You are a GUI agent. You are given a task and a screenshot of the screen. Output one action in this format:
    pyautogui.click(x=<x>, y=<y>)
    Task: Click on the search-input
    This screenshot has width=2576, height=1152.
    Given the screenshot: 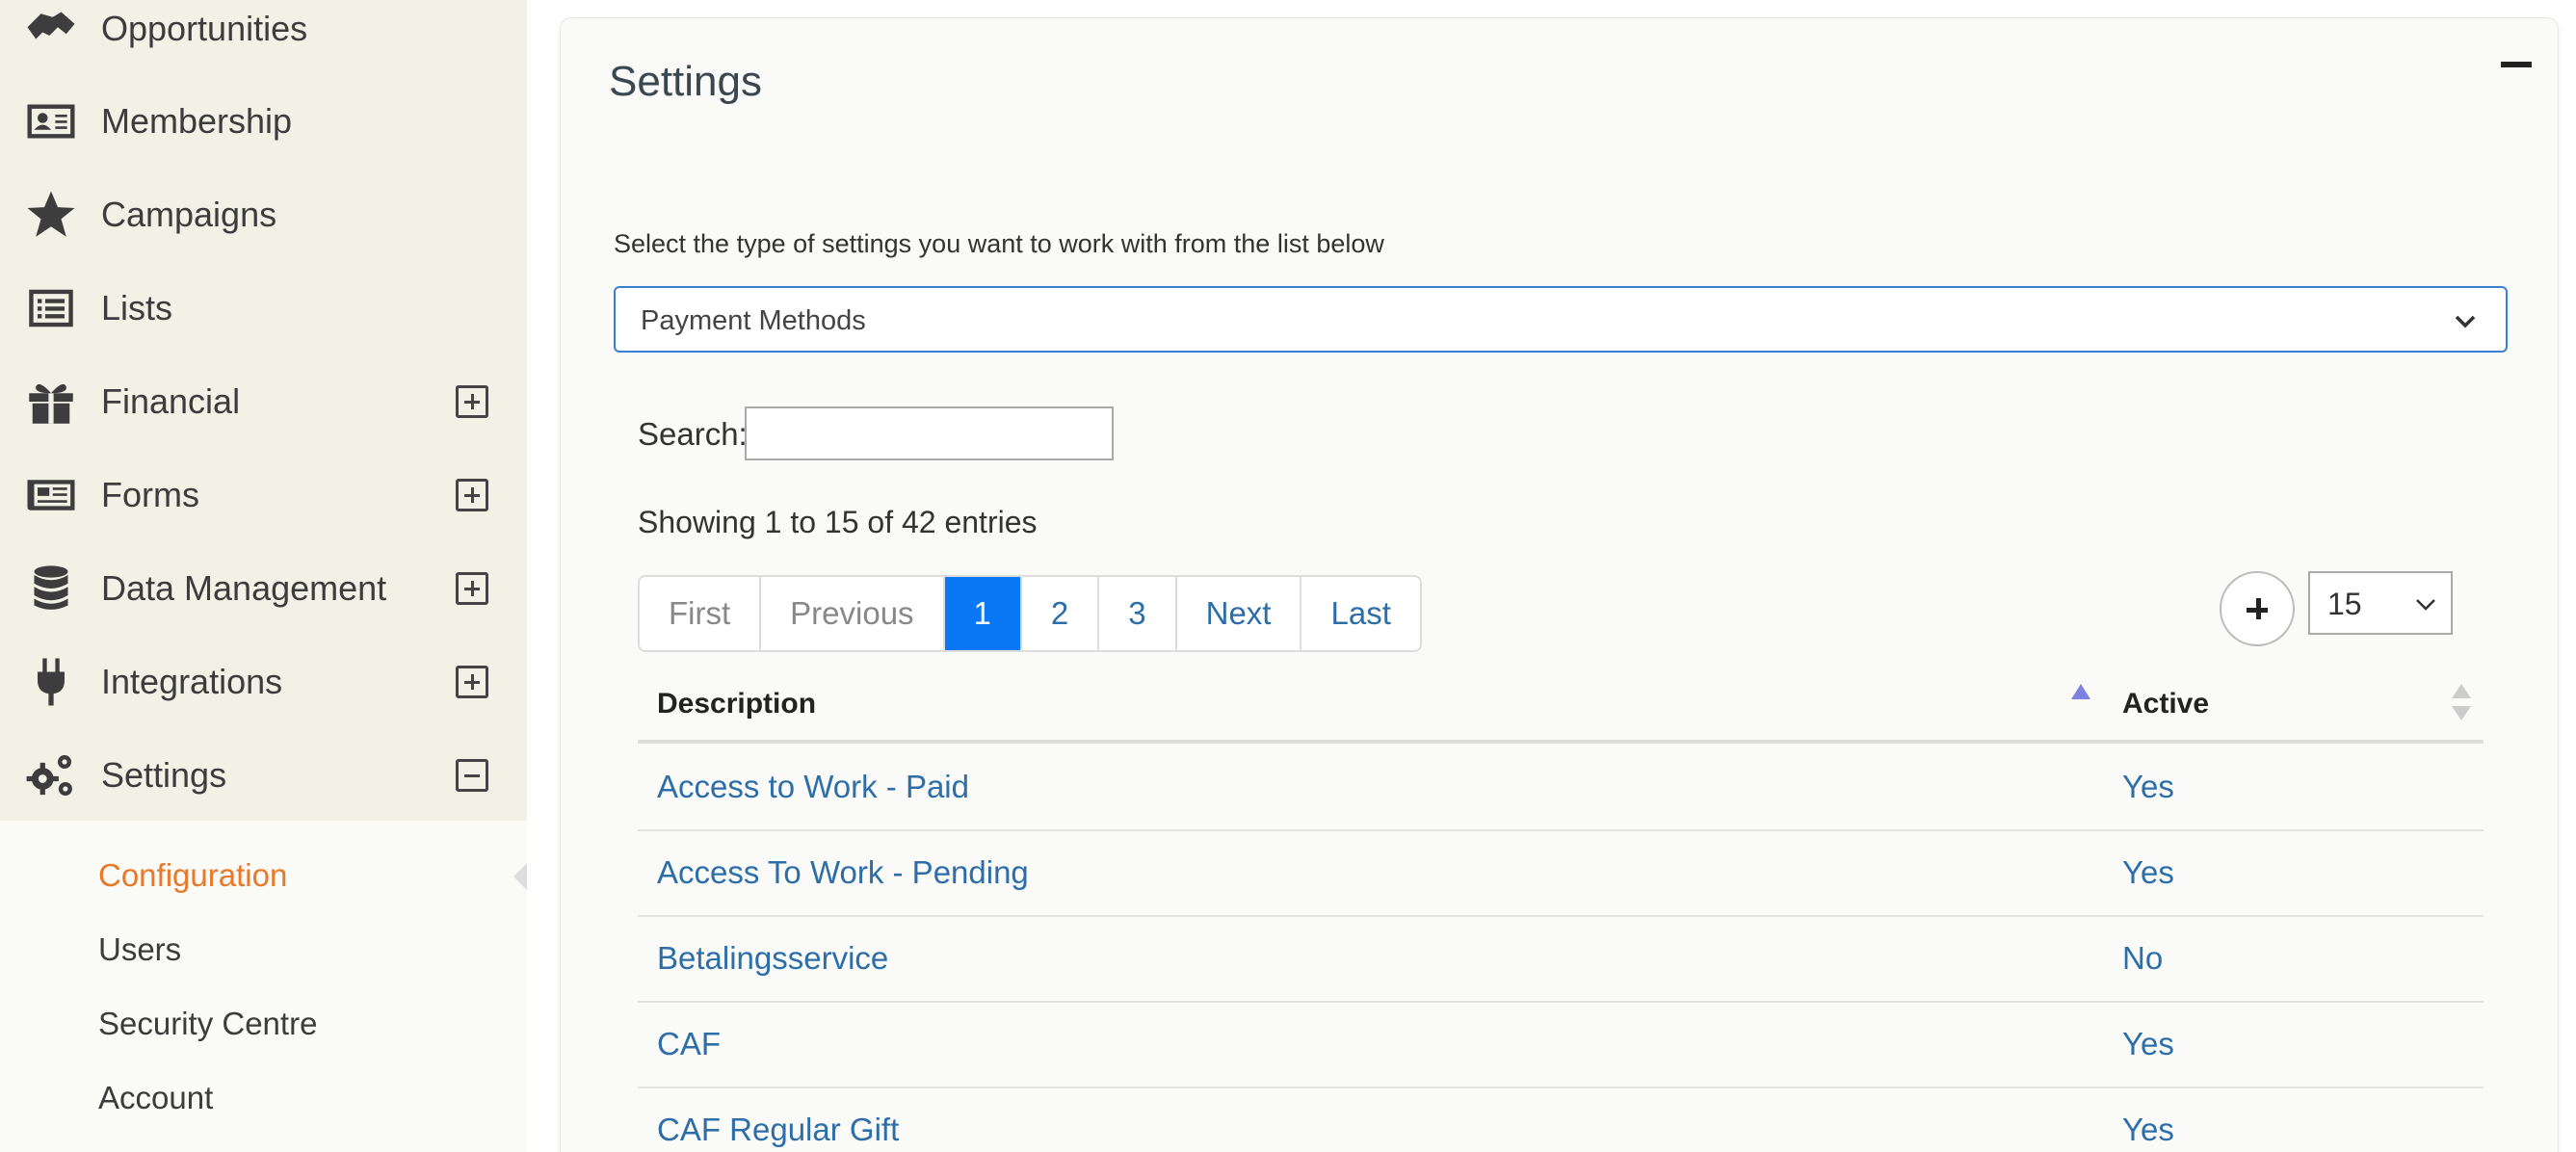 What is the action you would take?
    pyautogui.click(x=930, y=433)
    